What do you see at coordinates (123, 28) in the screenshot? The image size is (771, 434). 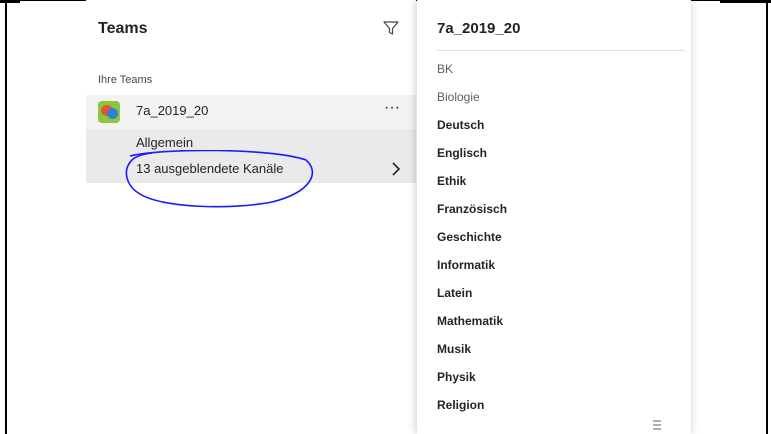 I see `teams-header: Teams` at bounding box center [123, 28].